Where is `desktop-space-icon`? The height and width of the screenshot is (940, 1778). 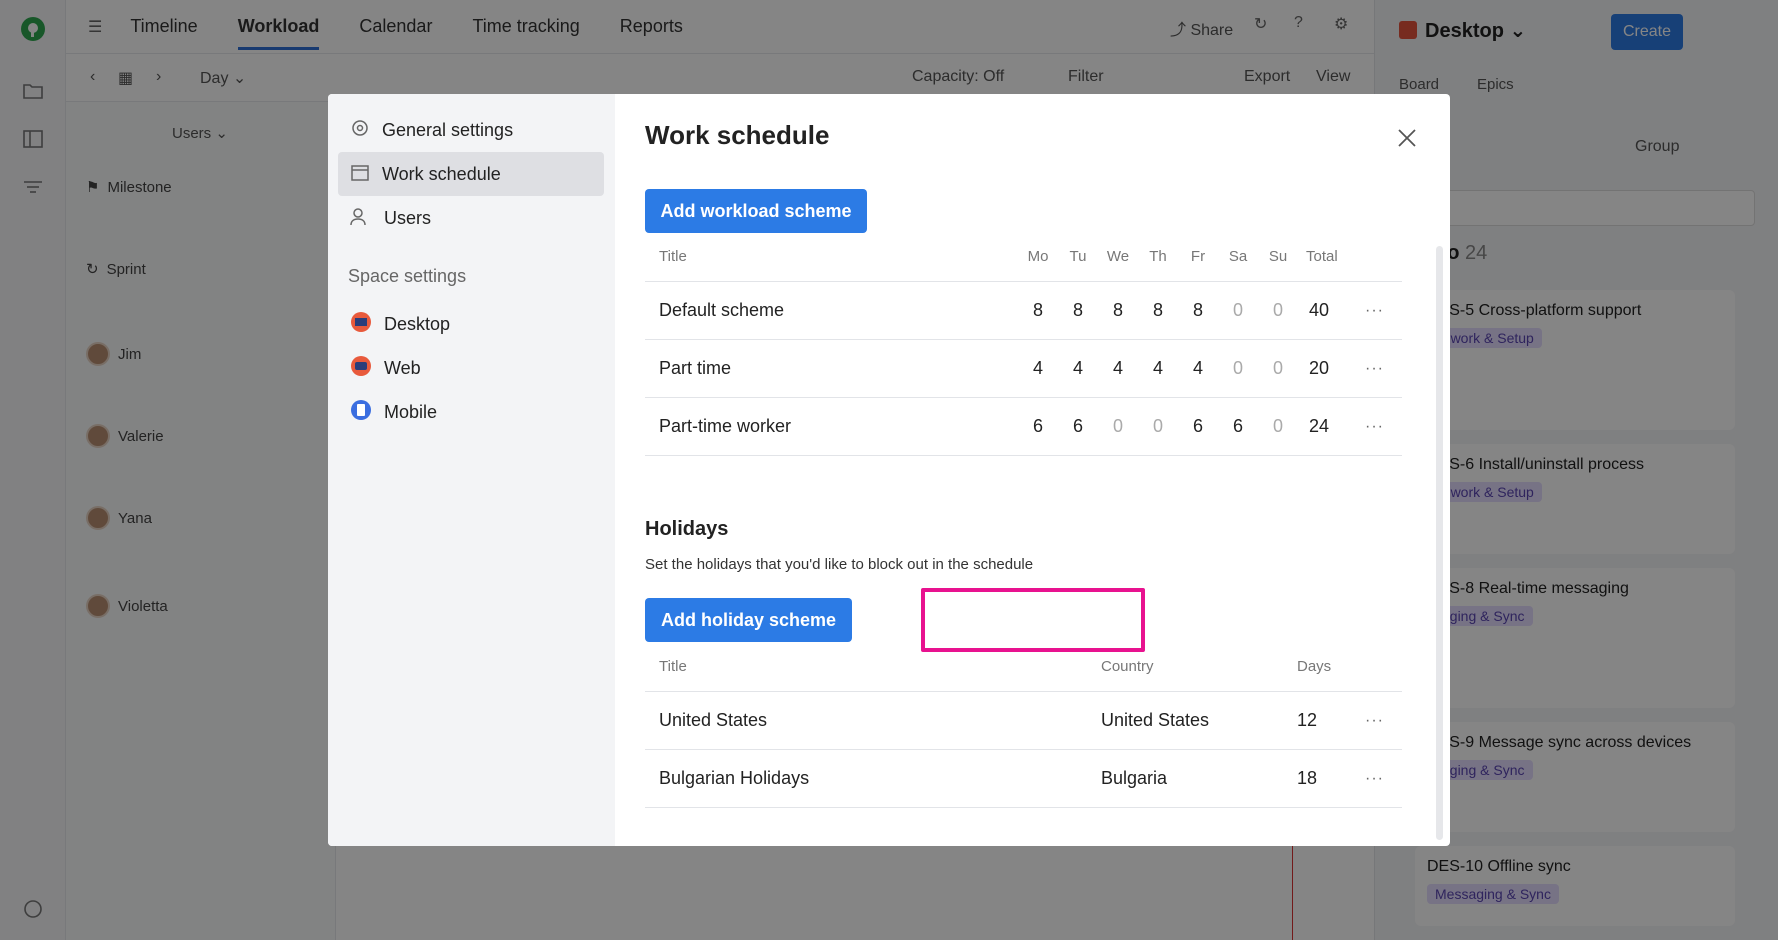
desktop-space-icon is located at coordinates (361, 324).